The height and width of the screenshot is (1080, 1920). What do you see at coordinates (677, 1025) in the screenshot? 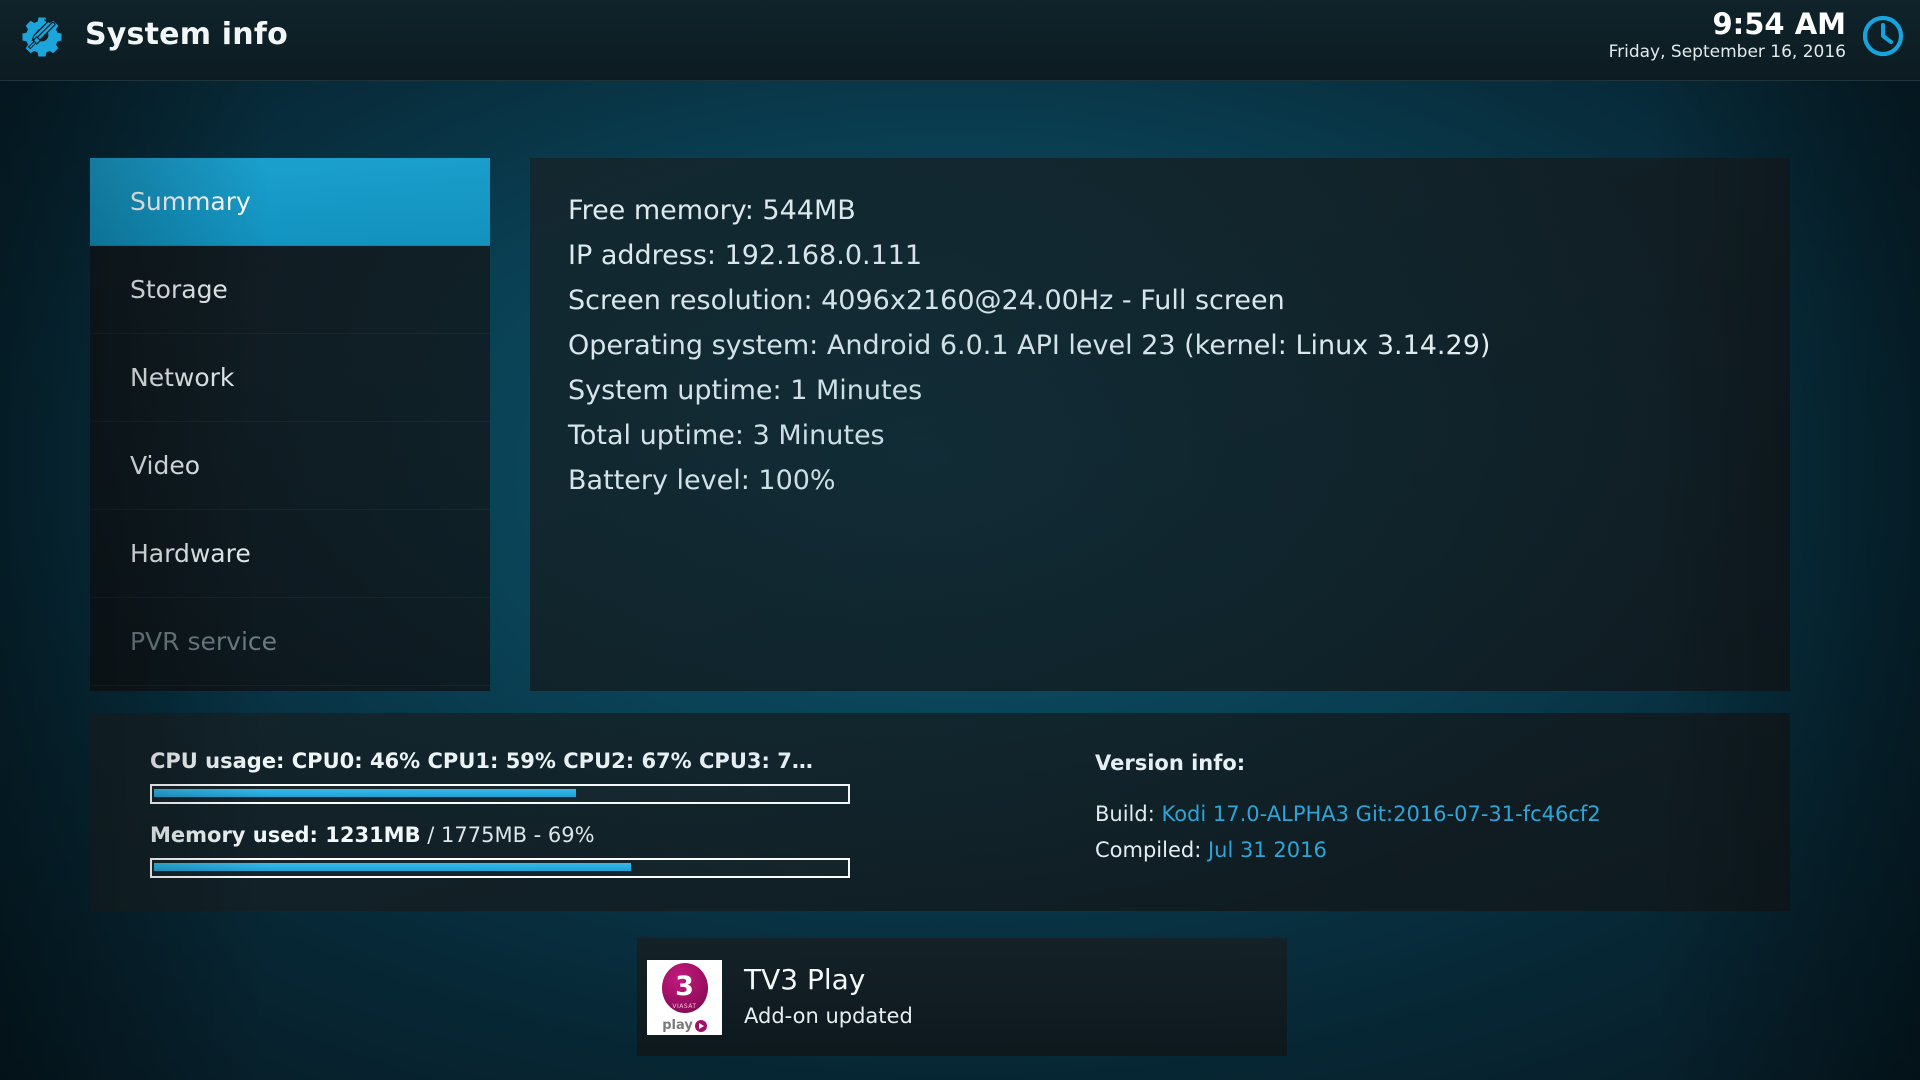
I see `tv3-play-text: play` at bounding box center [677, 1025].